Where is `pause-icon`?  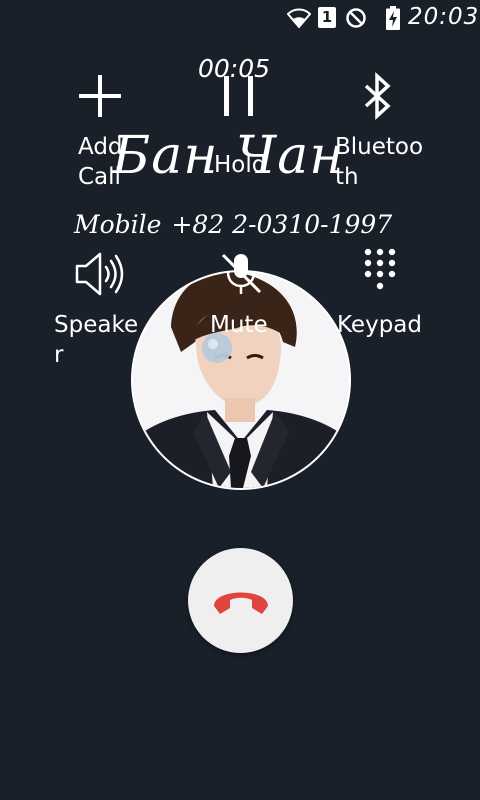 pause-icon is located at coordinates (238, 96).